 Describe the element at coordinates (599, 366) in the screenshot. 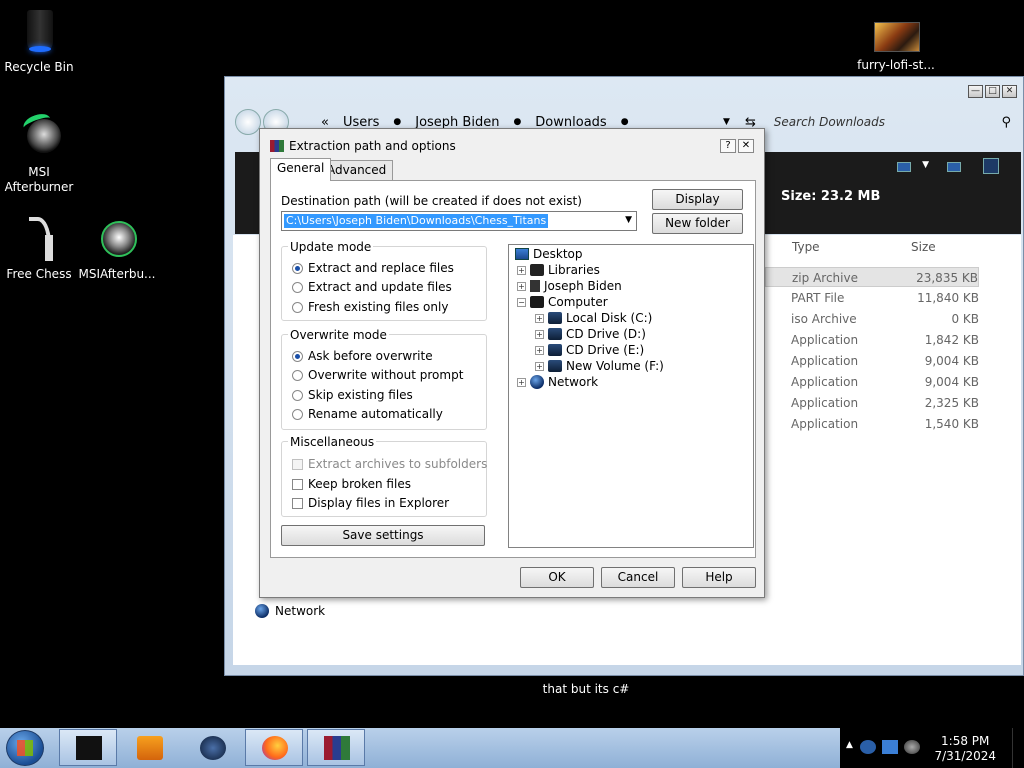

I see `tree-item-new-volume-f: + New Volume (F:)` at that location.